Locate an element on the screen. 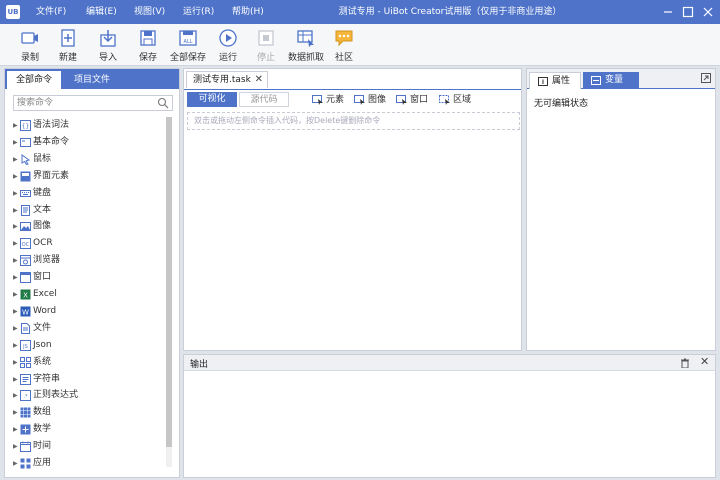  minimize-button is located at coordinates (668, 12).